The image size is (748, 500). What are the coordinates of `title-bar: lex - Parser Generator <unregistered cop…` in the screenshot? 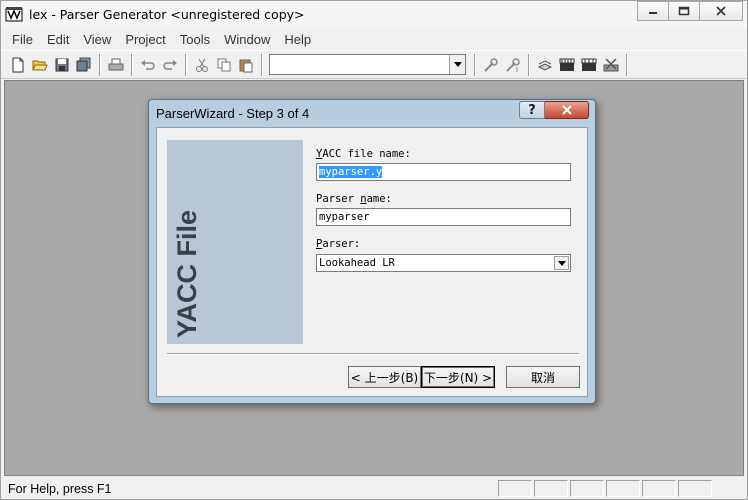 It's located at (374, 14).